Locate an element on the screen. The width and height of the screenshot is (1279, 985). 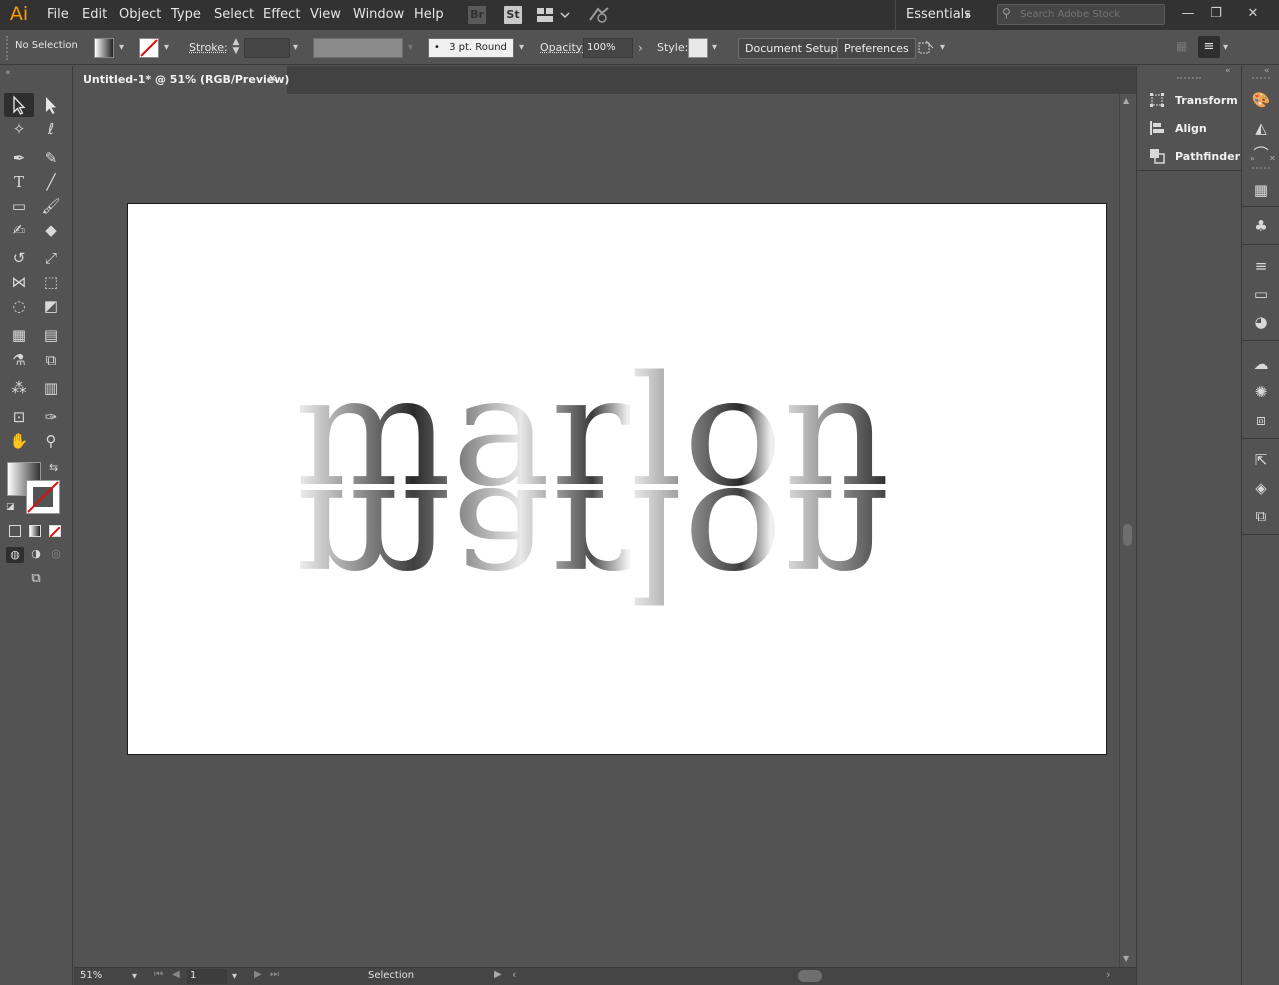
document-tab: Untitled-1* @ 51% (RGB/Preview) ✕ is located at coordinates (181, 80).